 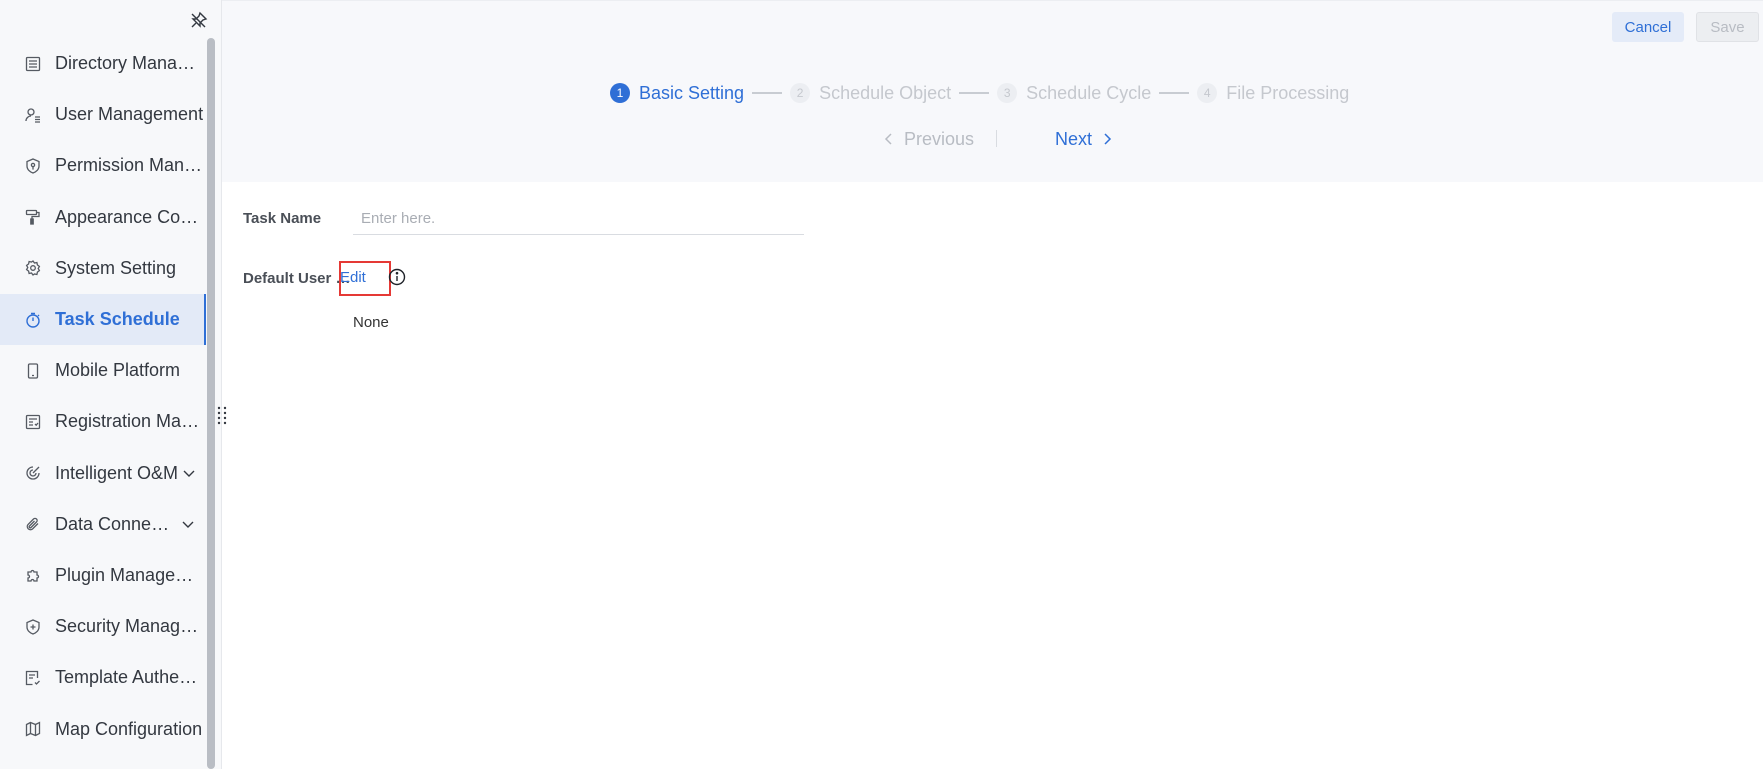 I want to click on sidebar-item-label: Task Schedule, so click(x=117, y=319).